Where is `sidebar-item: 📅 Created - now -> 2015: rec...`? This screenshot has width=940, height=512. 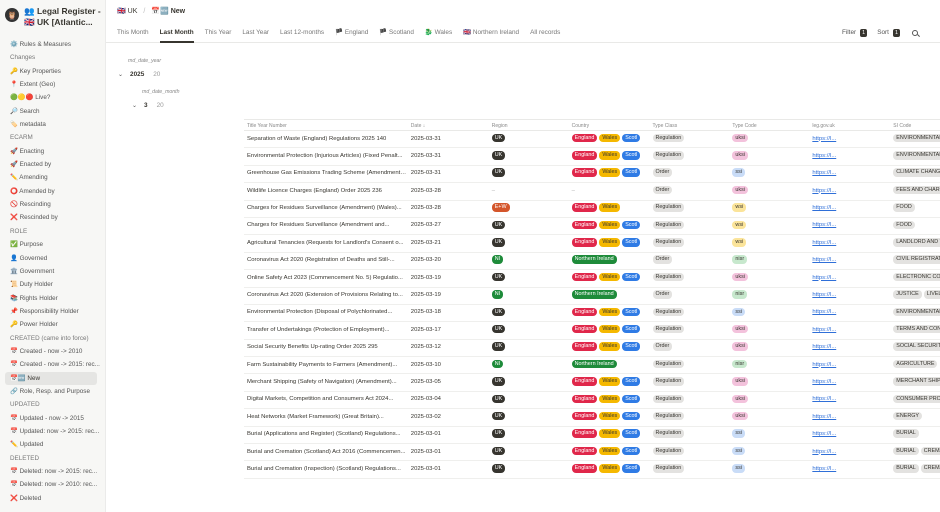 sidebar-item: 📅 Created - now -> 2015: rec... is located at coordinates (52, 364).